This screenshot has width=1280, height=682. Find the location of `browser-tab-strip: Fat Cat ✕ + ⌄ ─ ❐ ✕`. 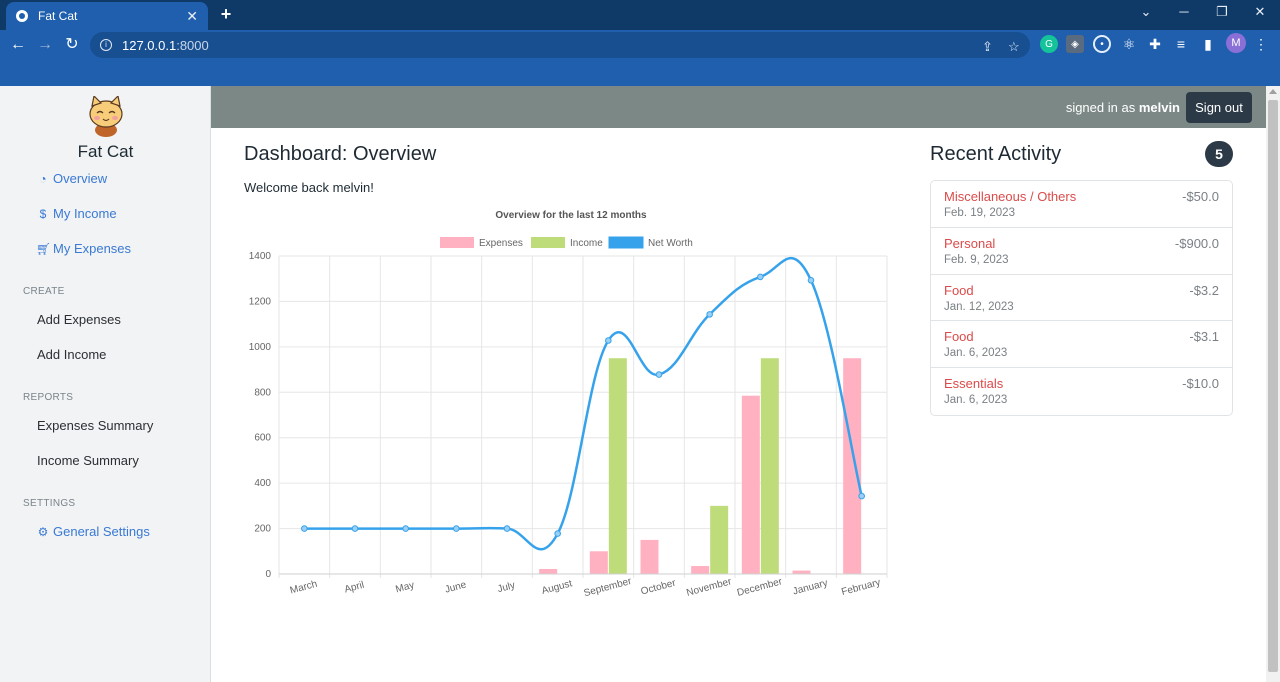

browser-tab-strip: Fat Cat ✕ + ⌄ ─ ❐ ✕ is located at coordinates (640, 15).